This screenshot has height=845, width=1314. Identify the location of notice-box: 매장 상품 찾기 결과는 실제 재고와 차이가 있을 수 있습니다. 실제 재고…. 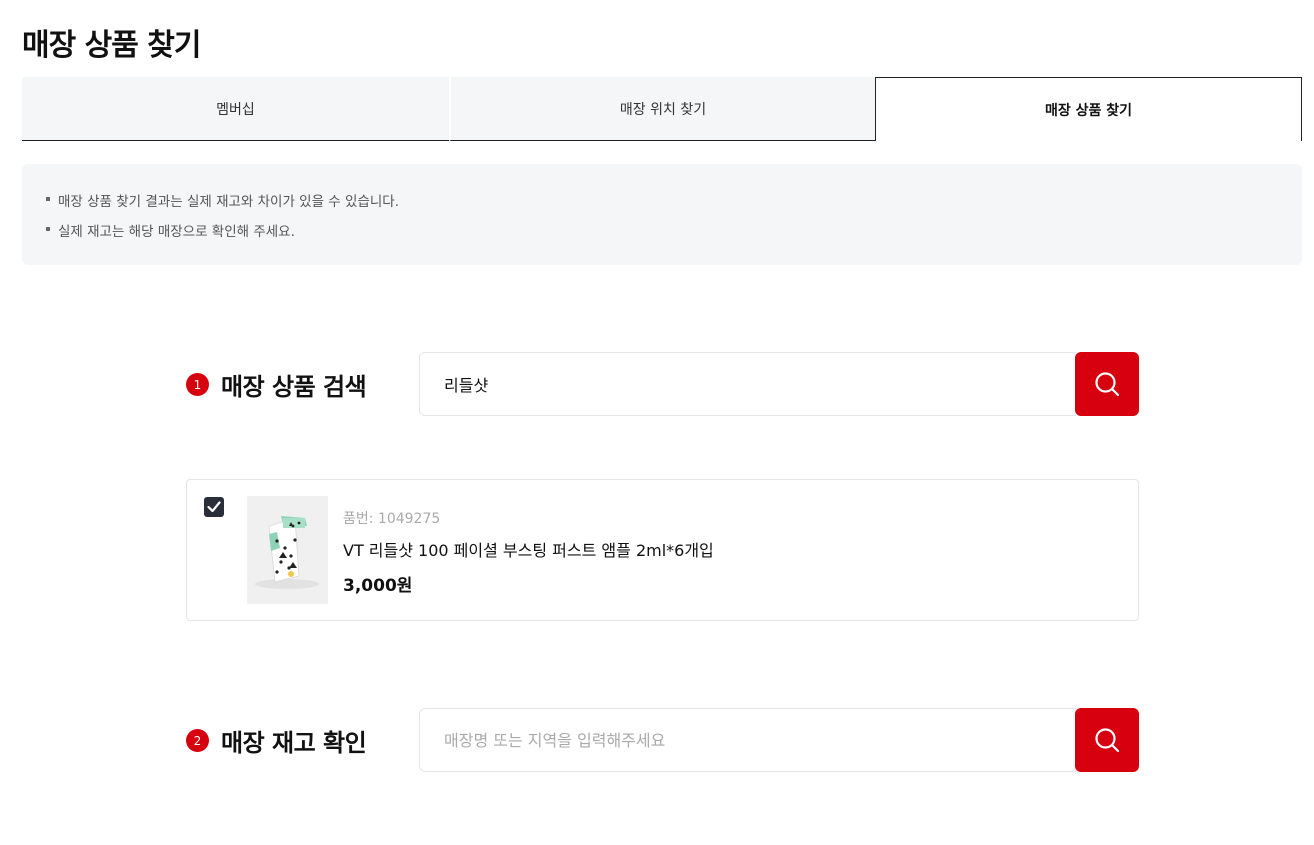
(662, 214).